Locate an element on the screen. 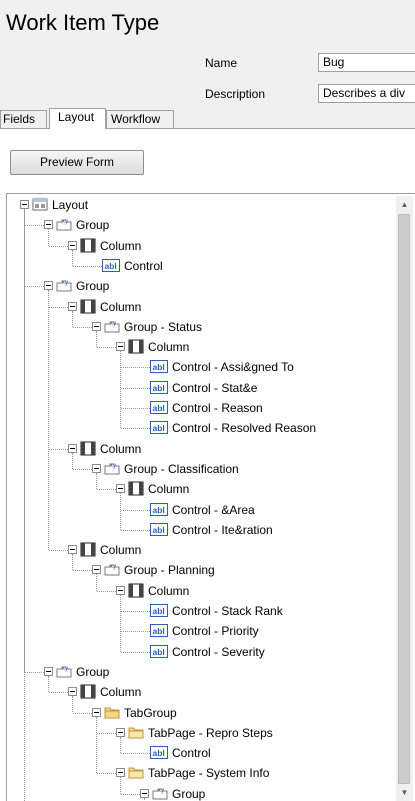  tree-node-control: abl Control - Stack Rank is located at coordinates (202, 611).